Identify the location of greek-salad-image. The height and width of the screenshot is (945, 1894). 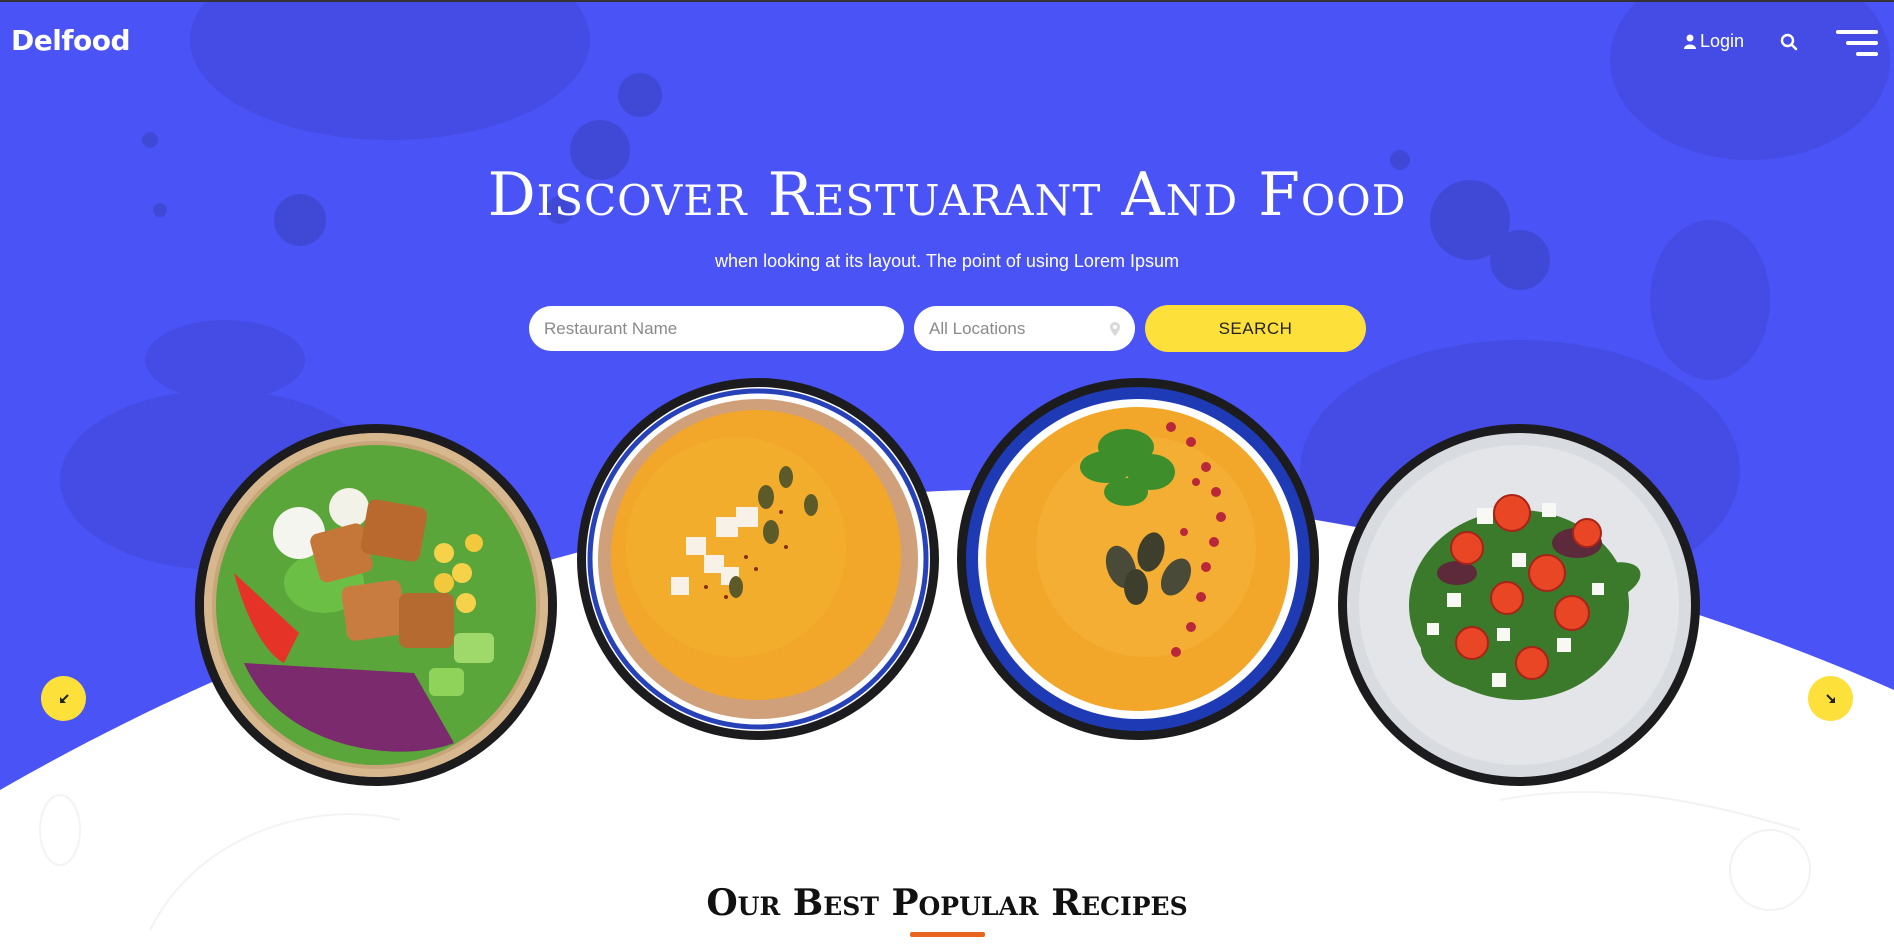
(1519, 605).